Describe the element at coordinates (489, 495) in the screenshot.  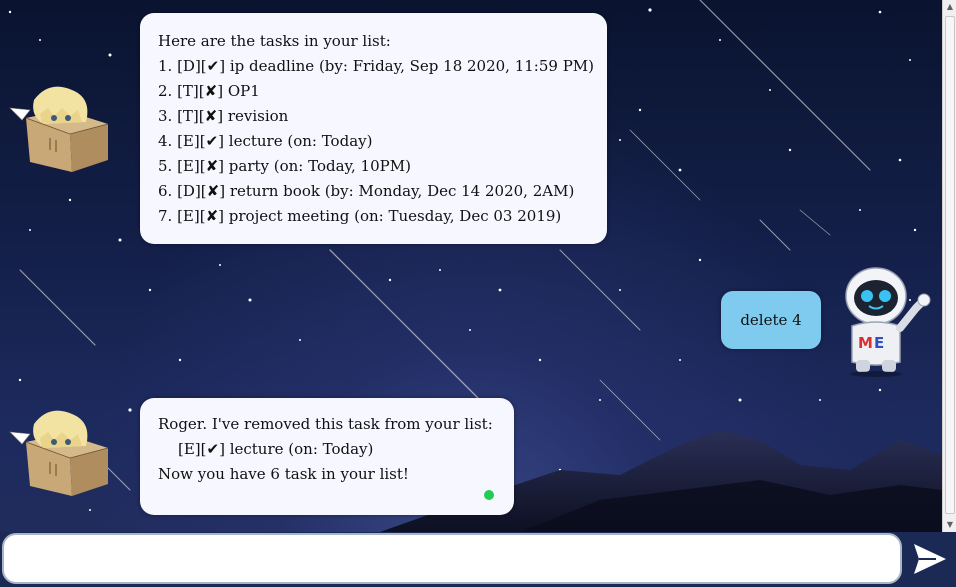
I see `online-status-icon` at that location.